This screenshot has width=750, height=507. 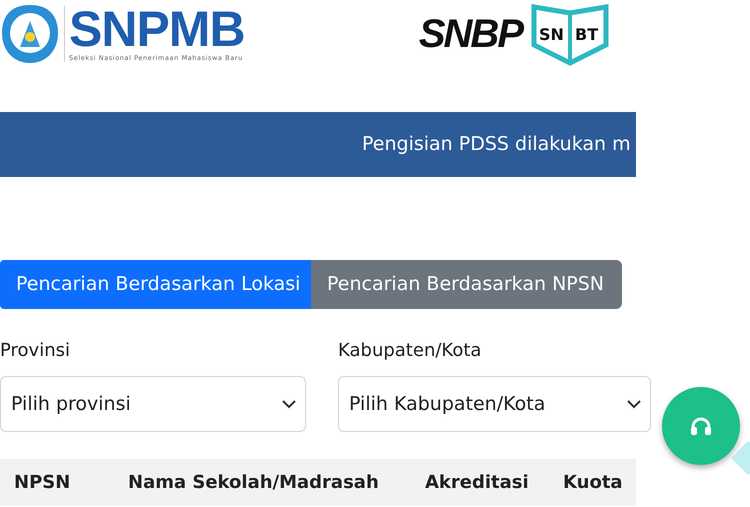 I want to click on search-tab: Pencarian Berdasarkan Lokasi, so click(x=155, y=284).